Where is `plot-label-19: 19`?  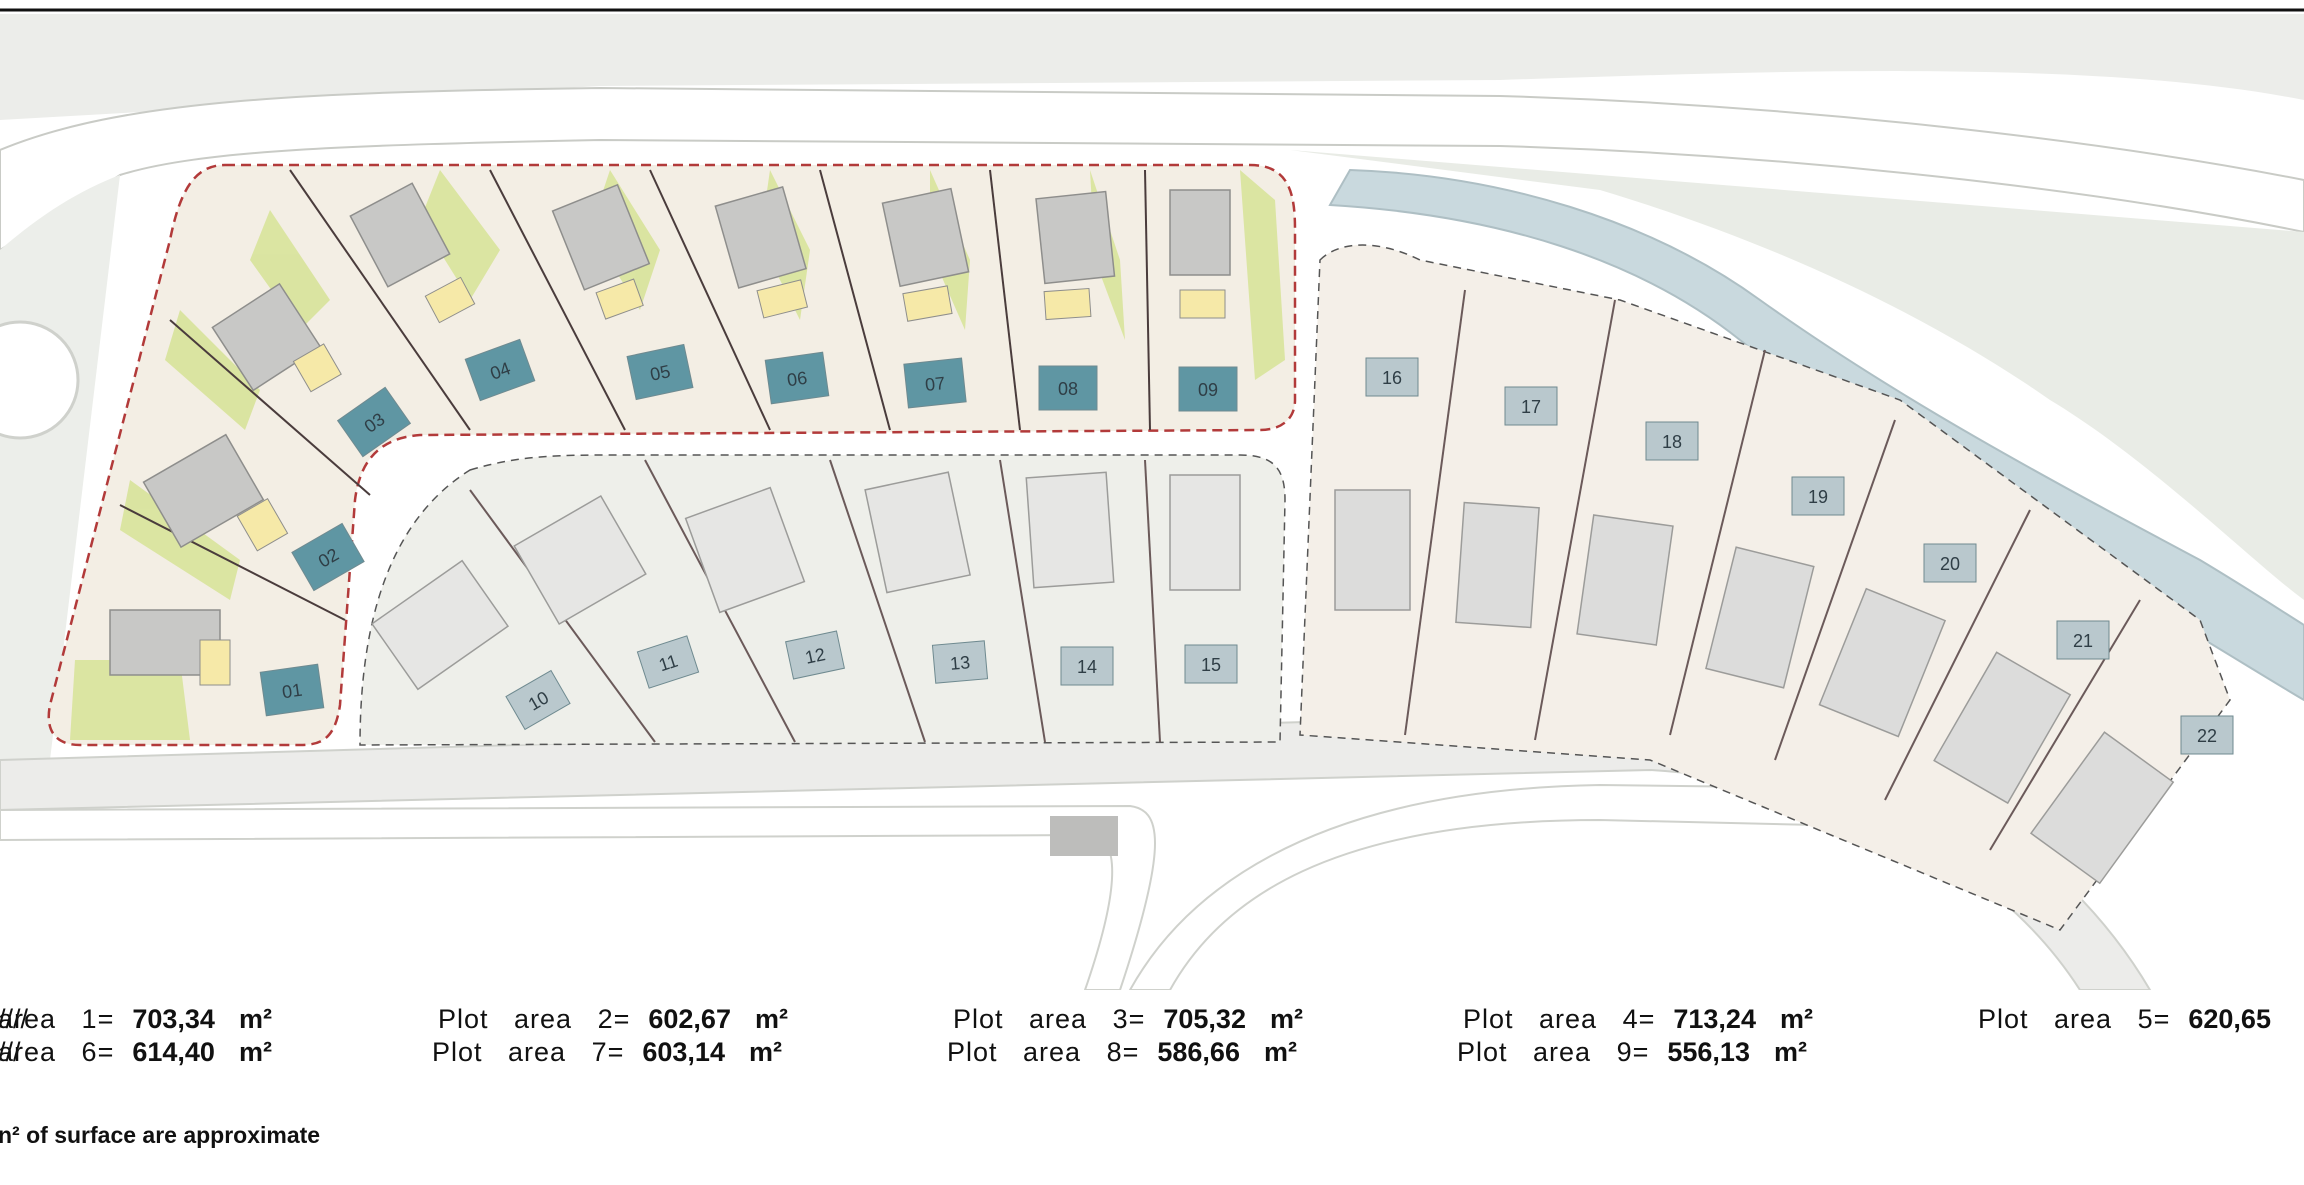 plot-label-19: 19 is located at coordinates (1818, 496).